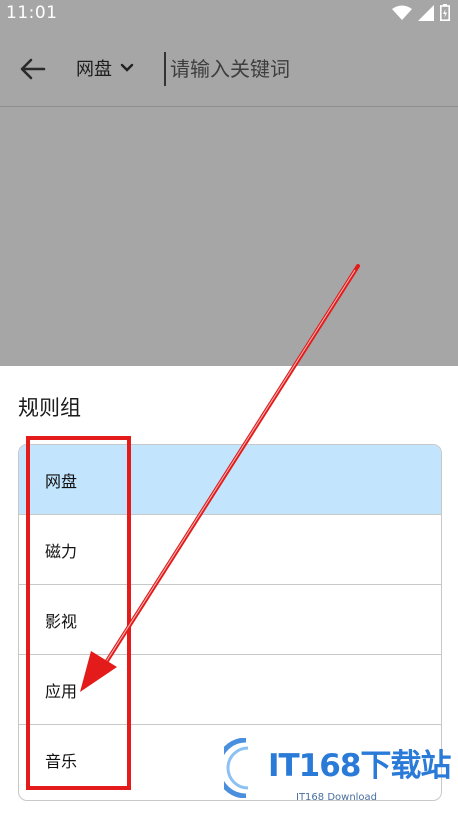 This screenshot has width=458, height=820. I want to click on status-icons, so click(421, 12).